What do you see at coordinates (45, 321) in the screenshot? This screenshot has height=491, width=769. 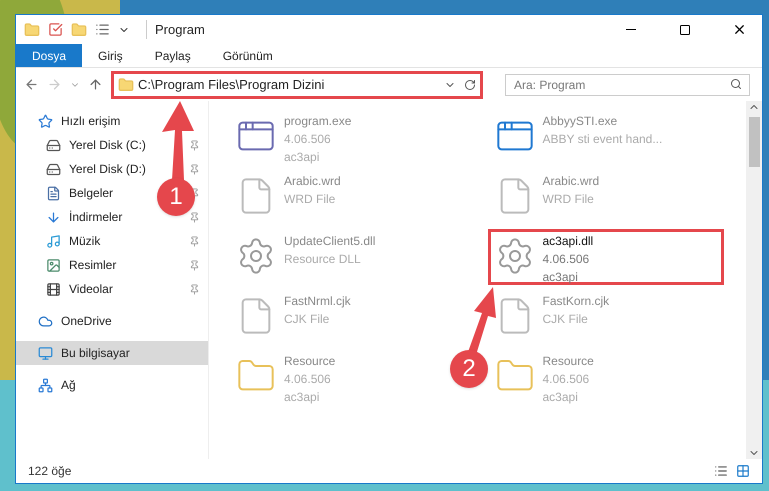 I see `cloud-icon` at bounding box center [45, 321].